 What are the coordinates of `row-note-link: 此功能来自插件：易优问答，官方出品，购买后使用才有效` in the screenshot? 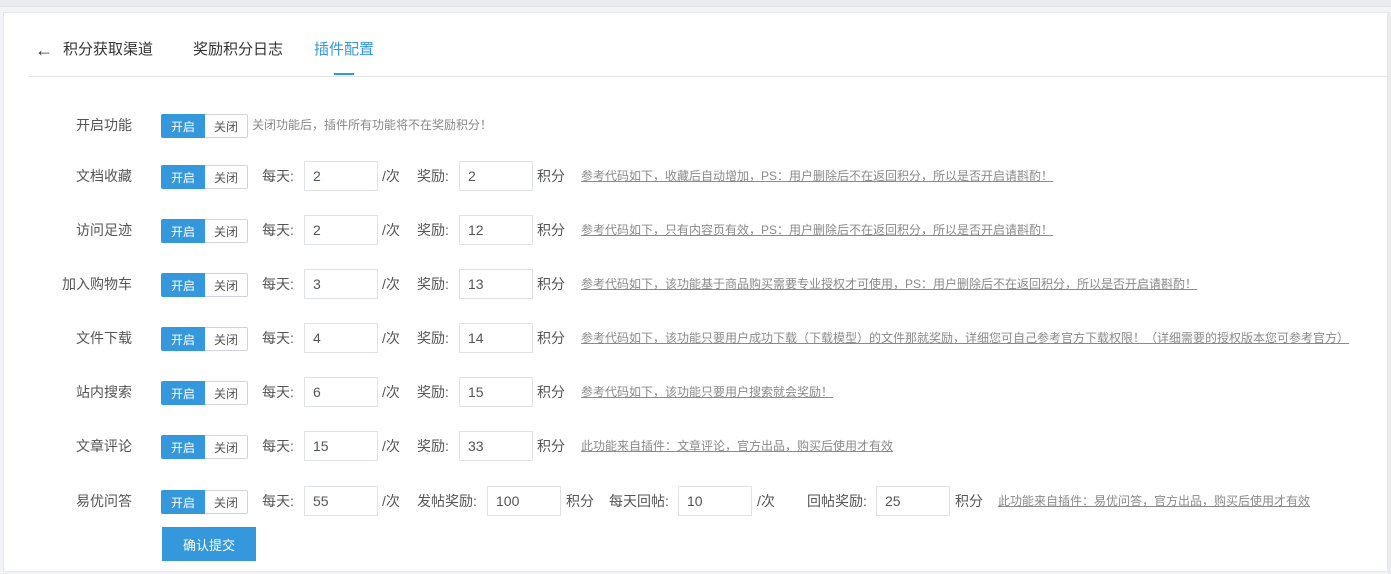 It's located at (1154, 501).